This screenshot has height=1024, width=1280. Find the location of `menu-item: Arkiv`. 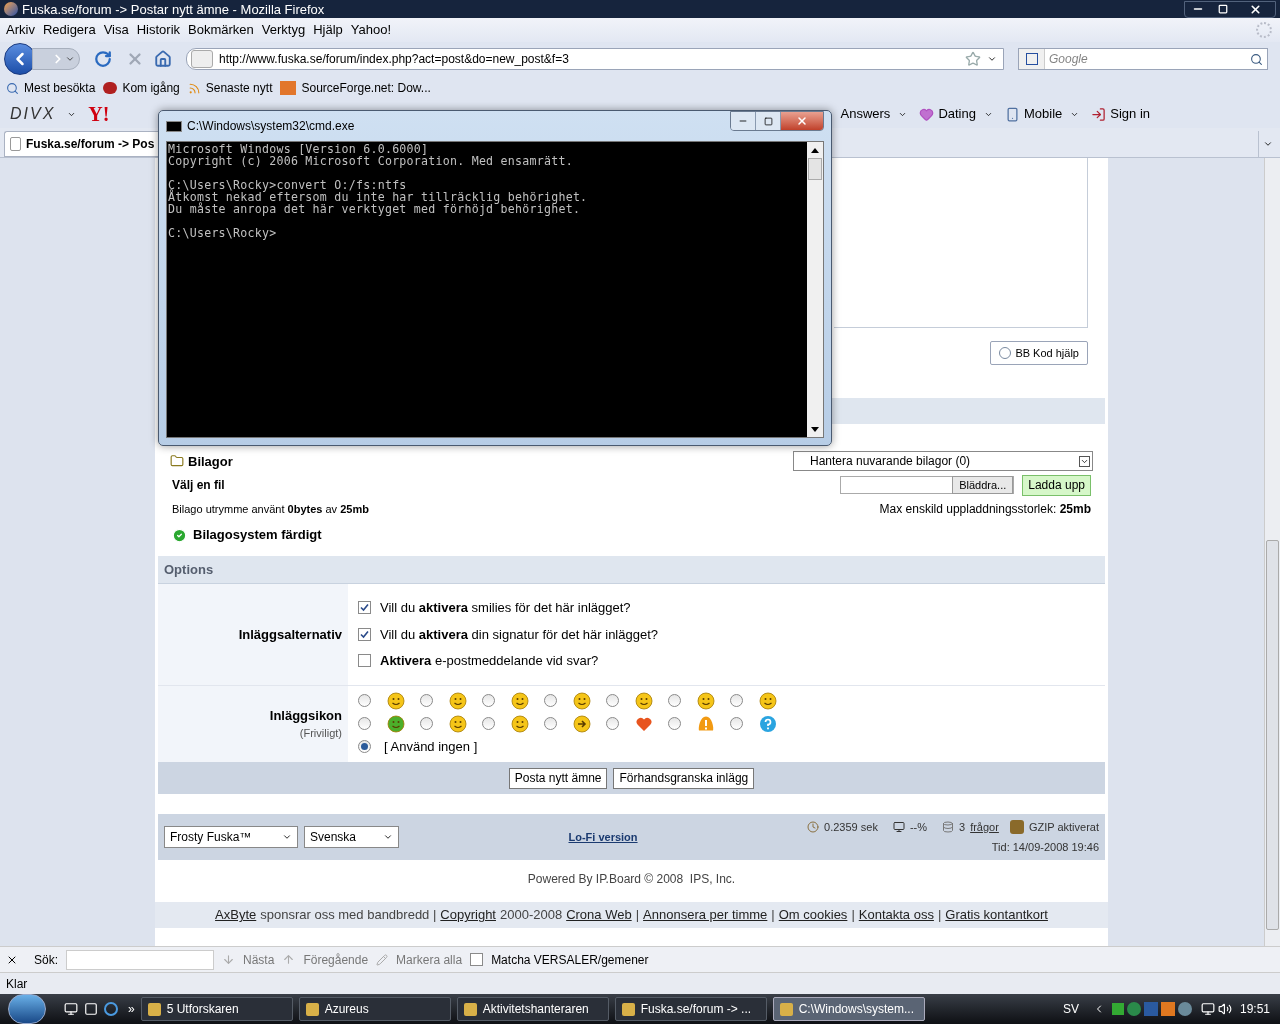

menu-item: Arkiv is located at coordinates (20, 30).